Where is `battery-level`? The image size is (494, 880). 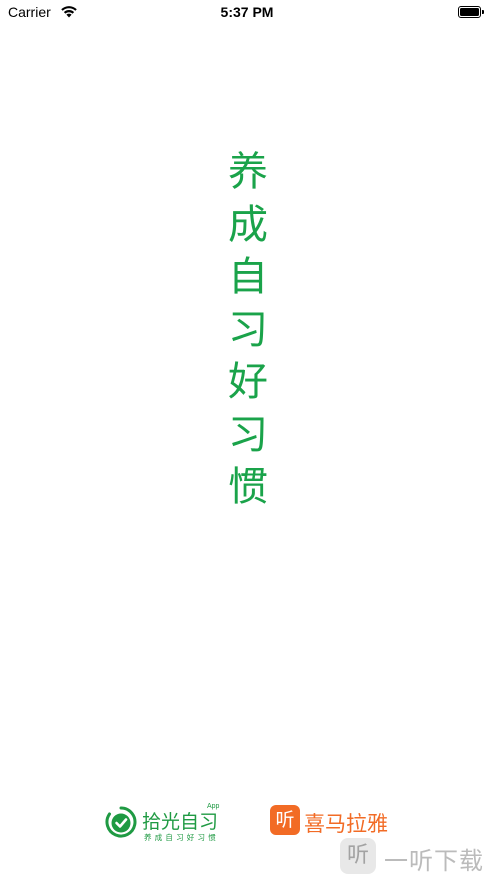
battery-level is located at coordinates (469, 12).